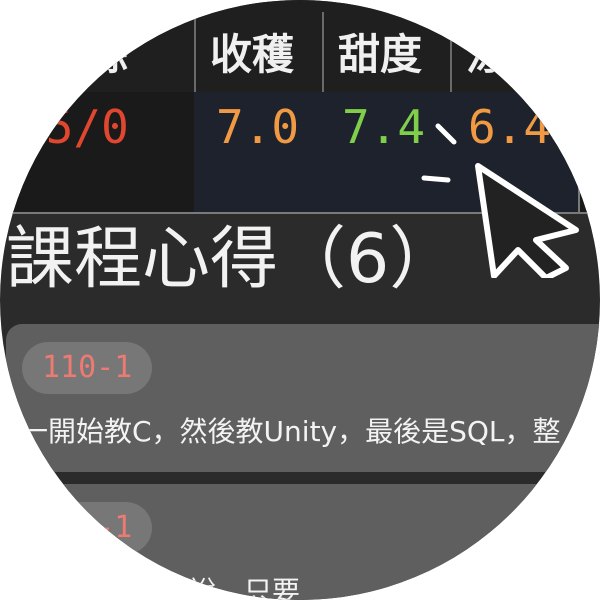 This screenshot has width=600, height=600. Describe the element at coordinates (380, 55) in the screenshot. I see `column-header-sweetness: 甜度` at that location.